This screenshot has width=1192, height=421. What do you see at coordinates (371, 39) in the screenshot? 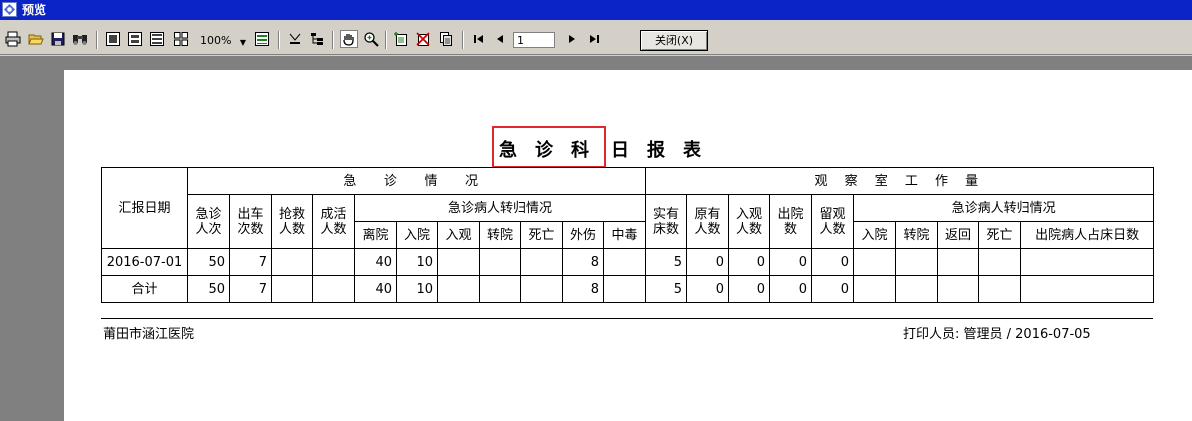
I see `zoom-icon` at bounding box center [371, 39].